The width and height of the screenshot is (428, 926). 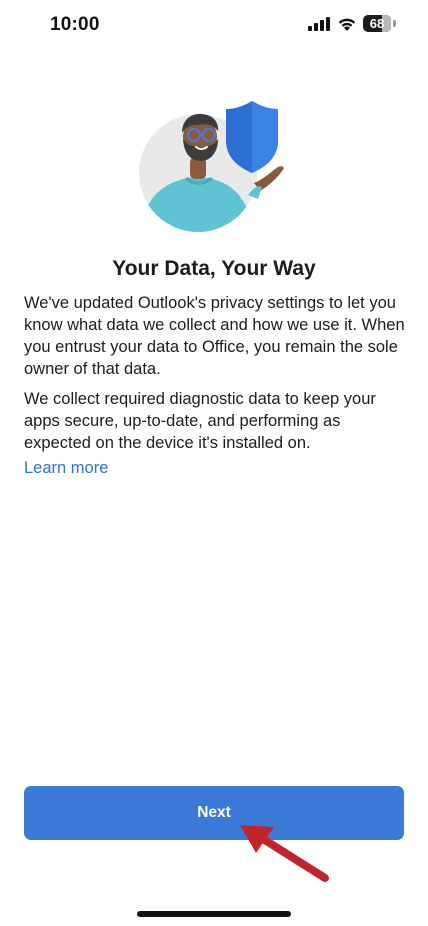 I want to click on signal-icon, so click(x=319, y=26).